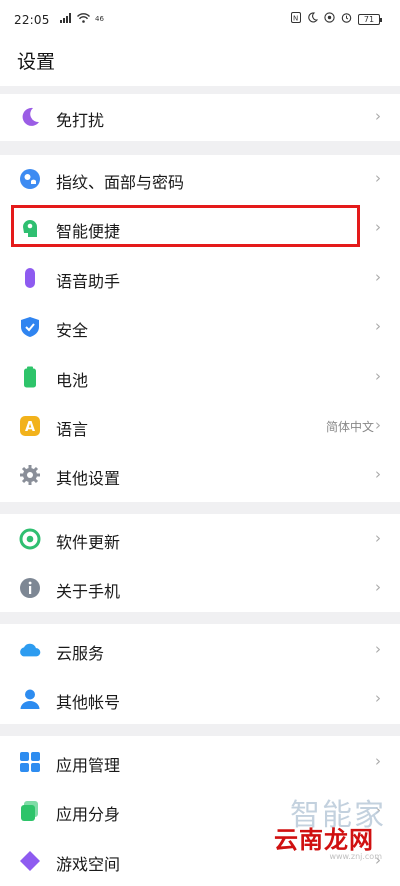  What do you see at coordinates (88, 765) in the screenshot?
I see `settings-item-label: 应用管理` at bounding box center [88, 765].